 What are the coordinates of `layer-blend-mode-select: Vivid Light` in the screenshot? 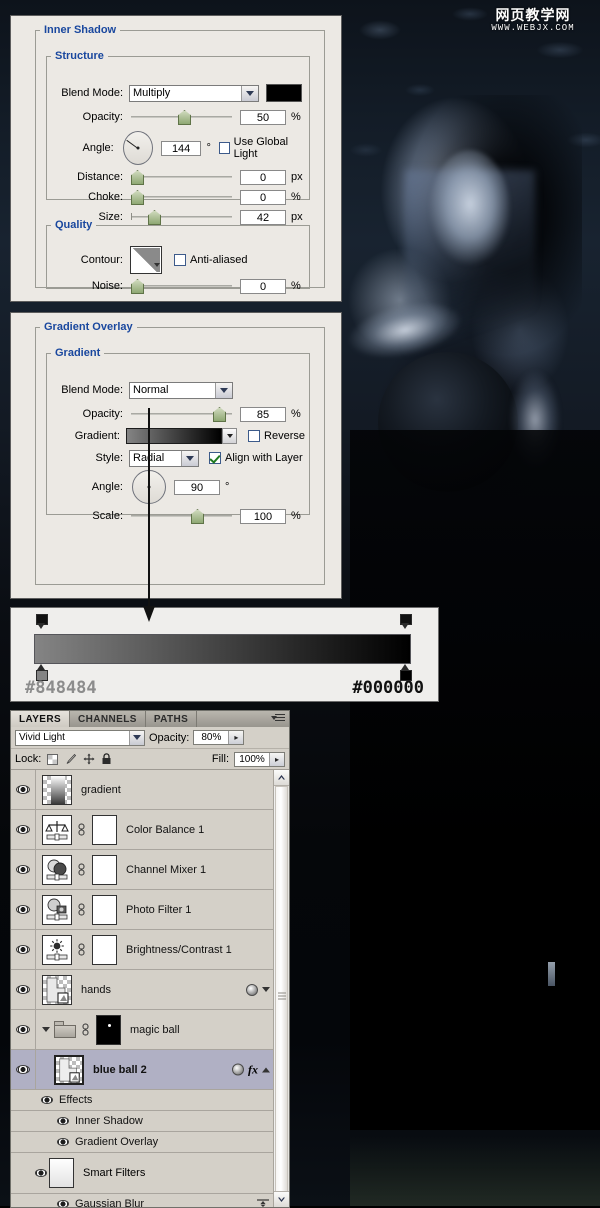 It's located at (80, 737).